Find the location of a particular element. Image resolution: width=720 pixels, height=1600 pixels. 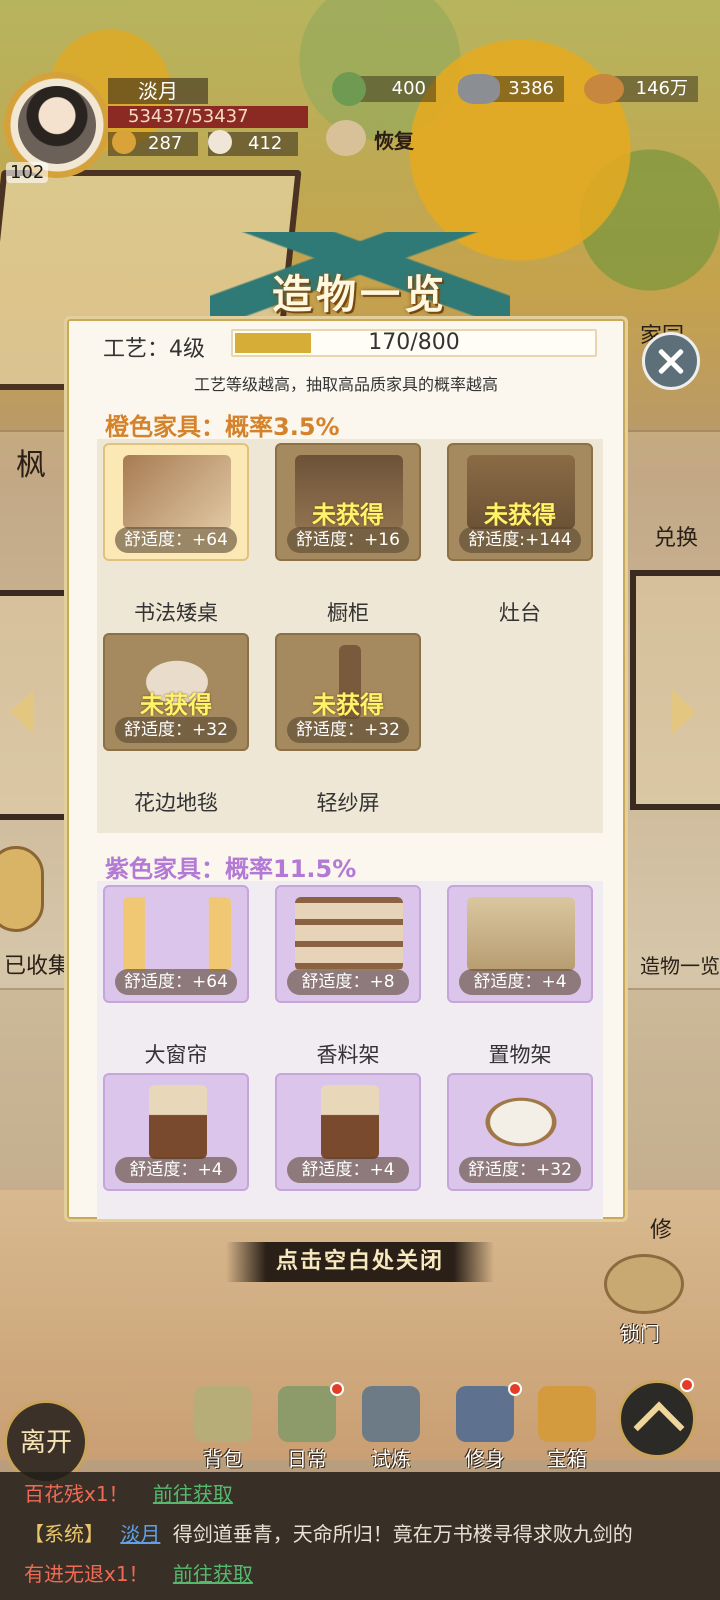

chat-line-2: 【系统】 淡月 得剑道垂青，天命所归！竟在万书楼寻得求败九剑的 is located at coordinates (328, 1532).